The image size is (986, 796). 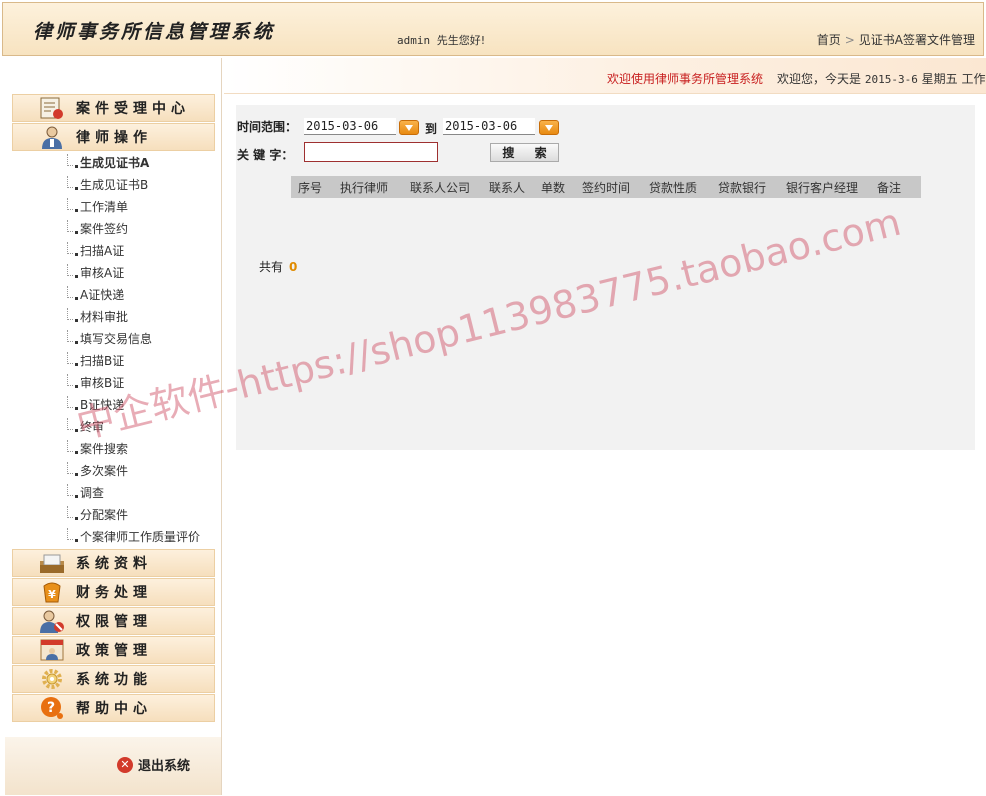 What do you see at coordinates (144, 427) in the screenshot?
I see `sidebar-item-final-review: 终审` at bounding box center [144, 427].